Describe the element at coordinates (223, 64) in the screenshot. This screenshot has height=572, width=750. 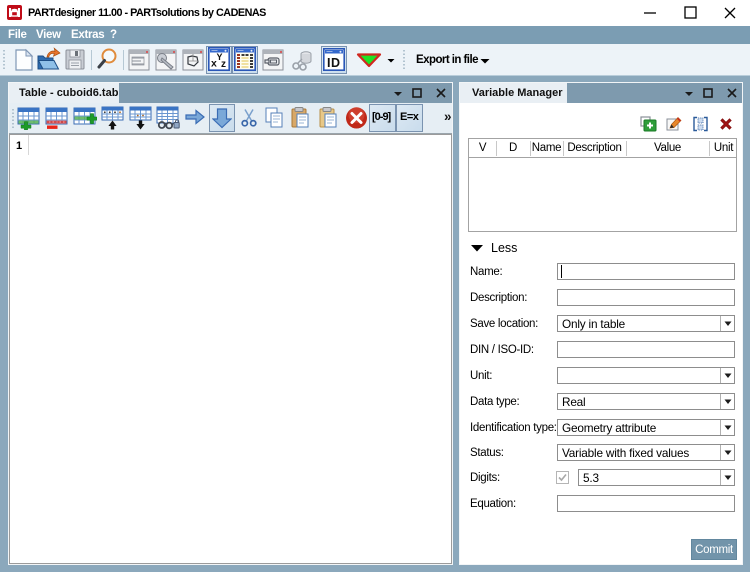
I see `svg-text: z` at that location.